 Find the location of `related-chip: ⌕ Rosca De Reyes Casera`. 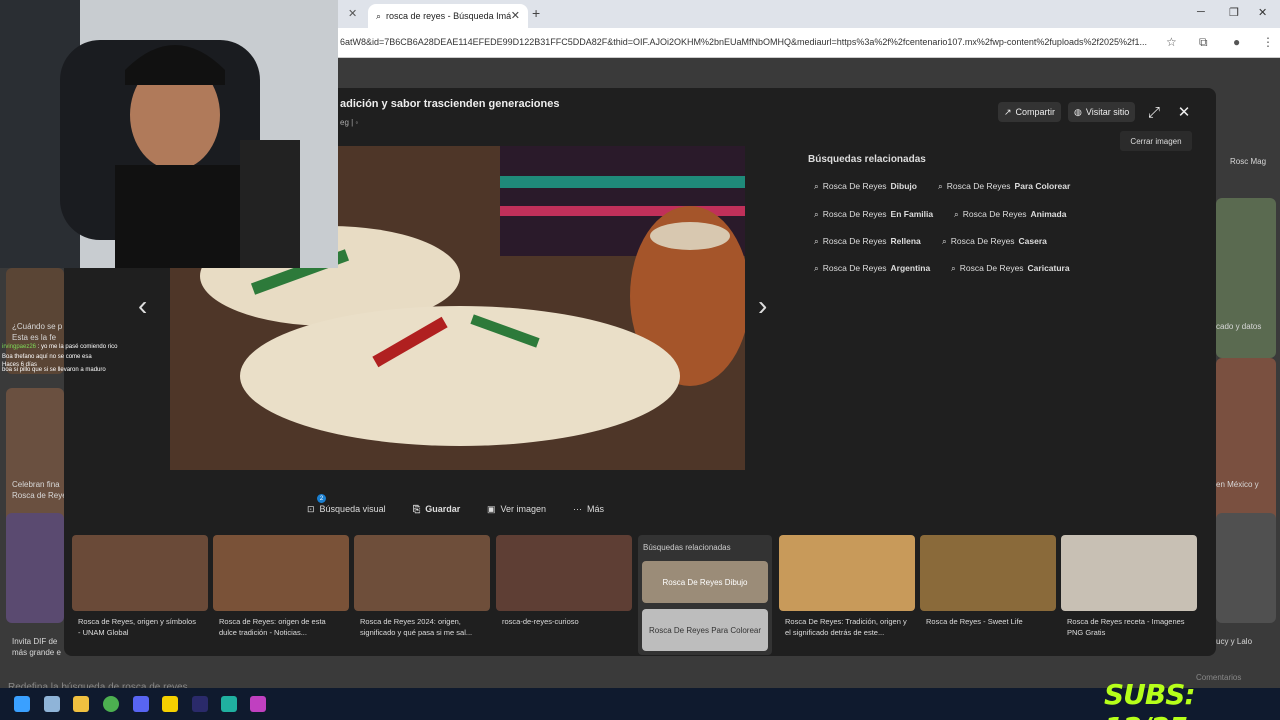

related-chip: ⌕ Rosca De Reyes Casera is located at coordinates (994, 241).